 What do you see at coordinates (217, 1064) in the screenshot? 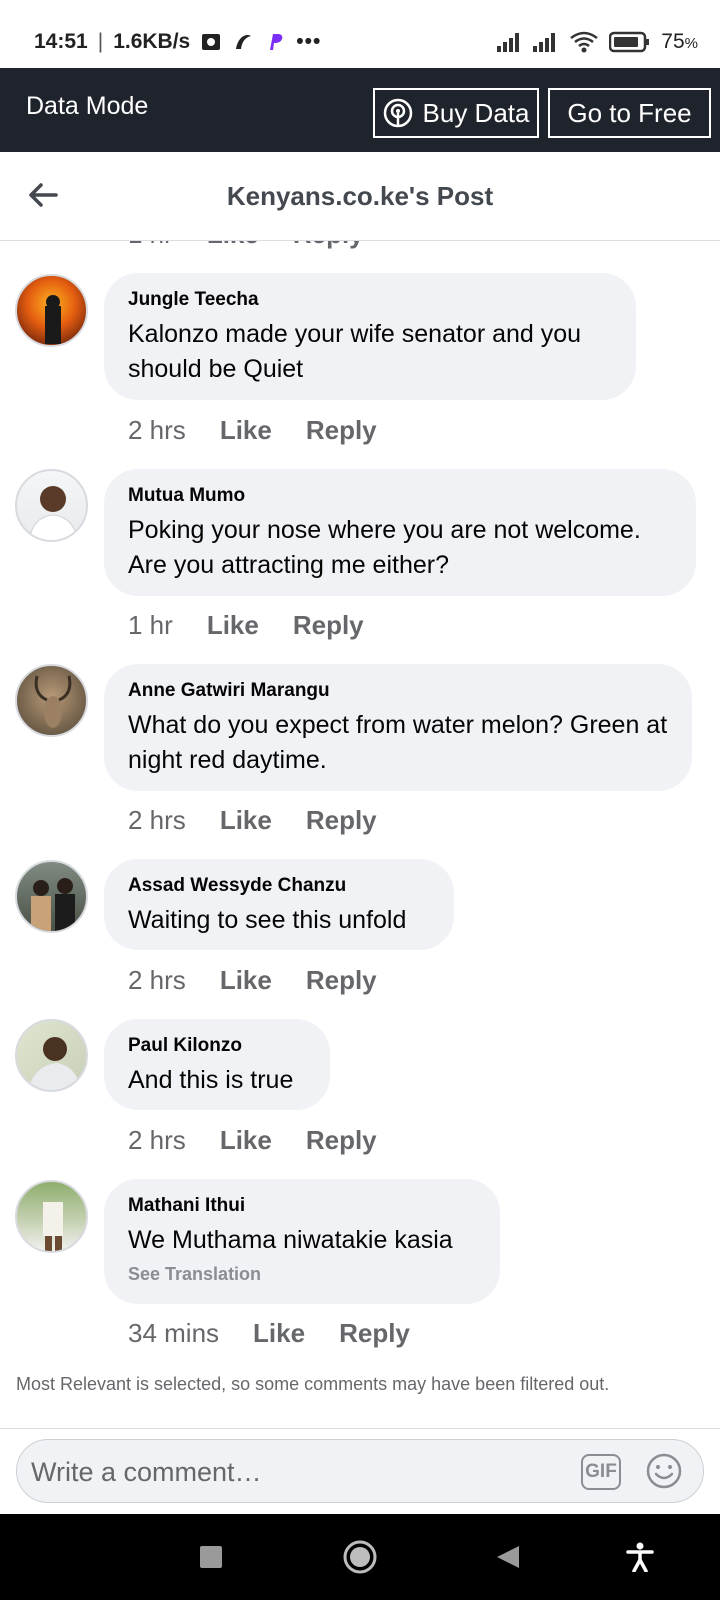
I see `comment-bubble: Paul Kilonzo And this is true` at bounding box center [217, 1064].